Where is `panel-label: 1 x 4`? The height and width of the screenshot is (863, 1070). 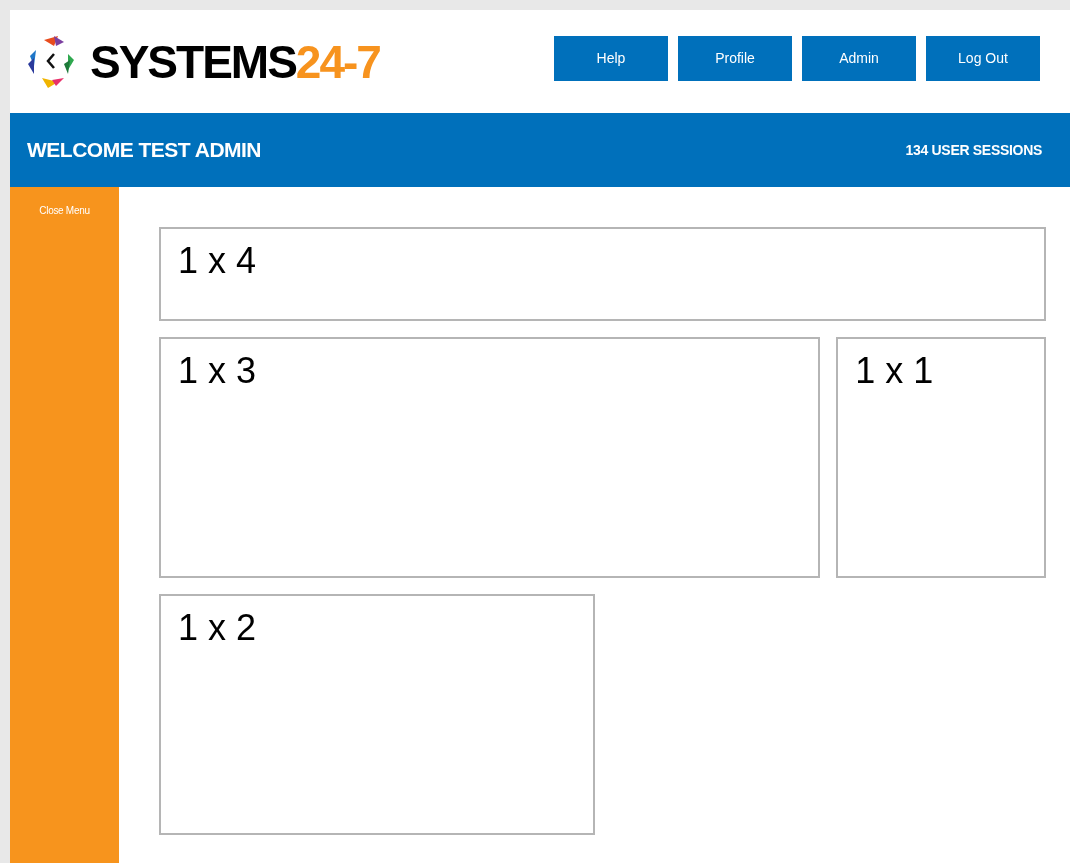
panel-label: 1 x 4 is located at coordinates (217, 260).